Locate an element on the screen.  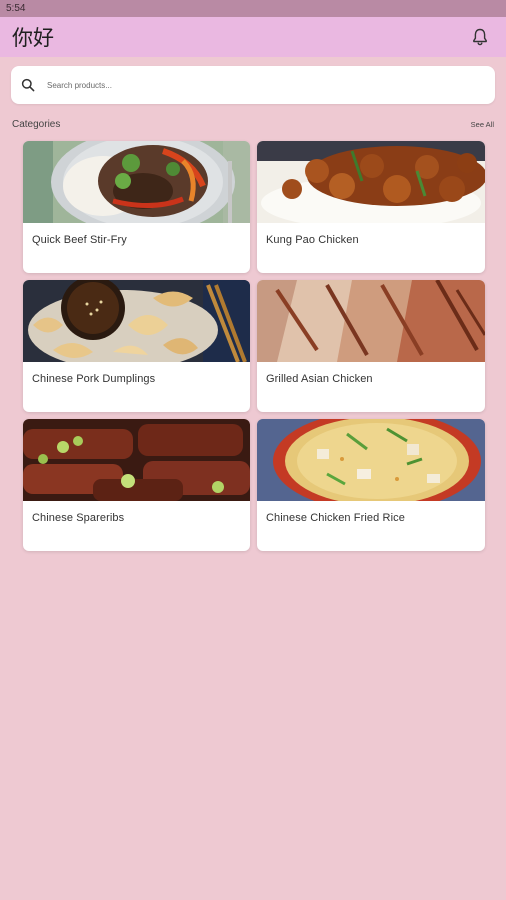
status-bar: 5:54 is located at coordinates (253, 8).